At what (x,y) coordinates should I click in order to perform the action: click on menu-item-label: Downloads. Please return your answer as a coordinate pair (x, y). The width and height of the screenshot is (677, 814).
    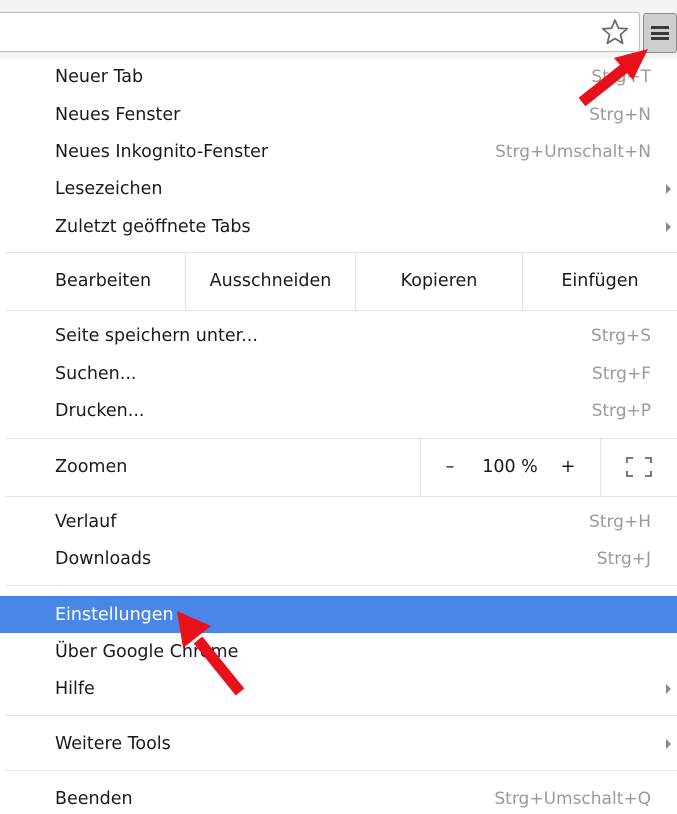
    Looking at the image, I should click on (103, 558).